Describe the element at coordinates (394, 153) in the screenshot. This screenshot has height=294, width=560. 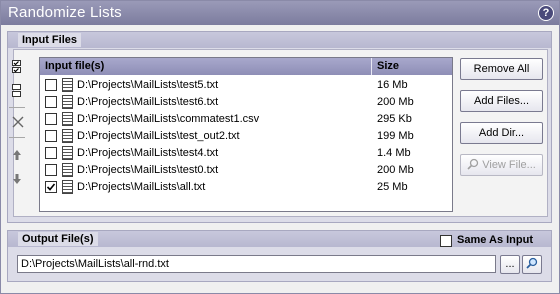
I see `file-size: 1.4 Mb` at that location.